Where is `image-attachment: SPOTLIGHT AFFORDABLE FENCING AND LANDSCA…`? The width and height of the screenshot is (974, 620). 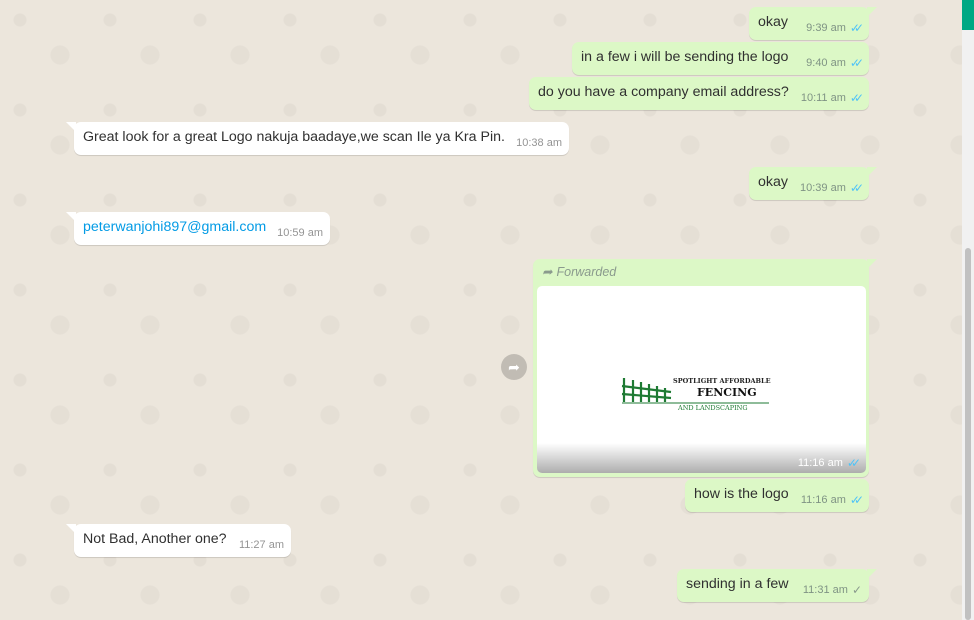 image-attachment: SPOTLIGHT AFFORDABLE FENCING AND LANDSCA… is located at coordinates (701, 379).